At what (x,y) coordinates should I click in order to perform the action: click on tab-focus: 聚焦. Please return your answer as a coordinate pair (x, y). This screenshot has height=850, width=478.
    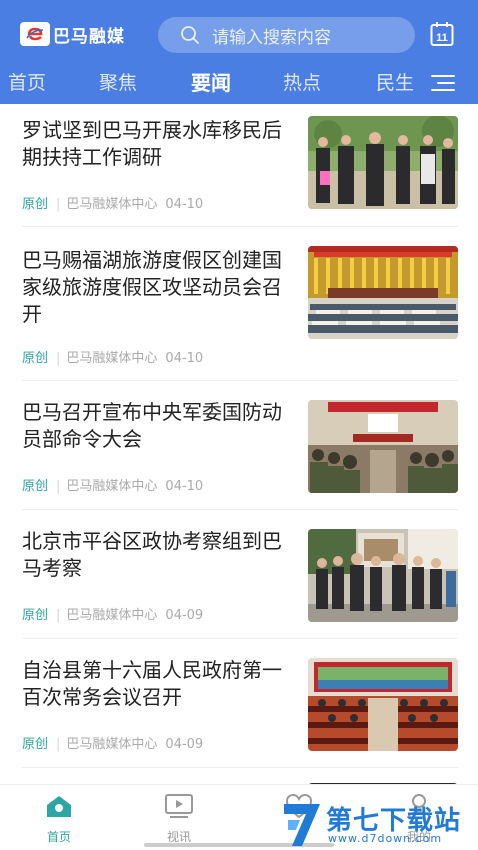
    Looking at the image, I should click on (118, 81).